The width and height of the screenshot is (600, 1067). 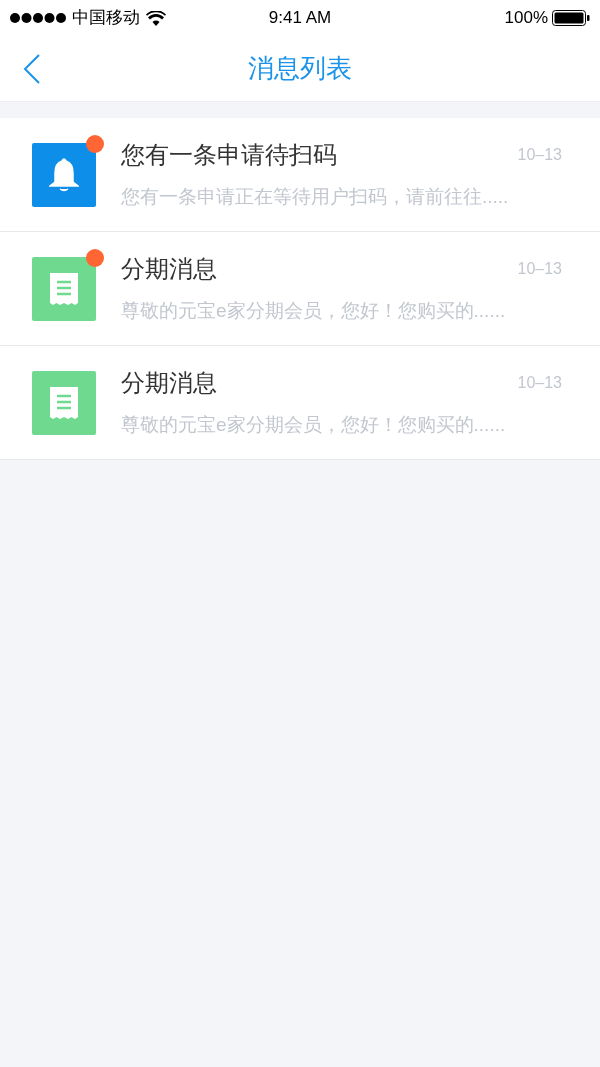 I want to click on wifi-icon, so click(x=156, y=18).